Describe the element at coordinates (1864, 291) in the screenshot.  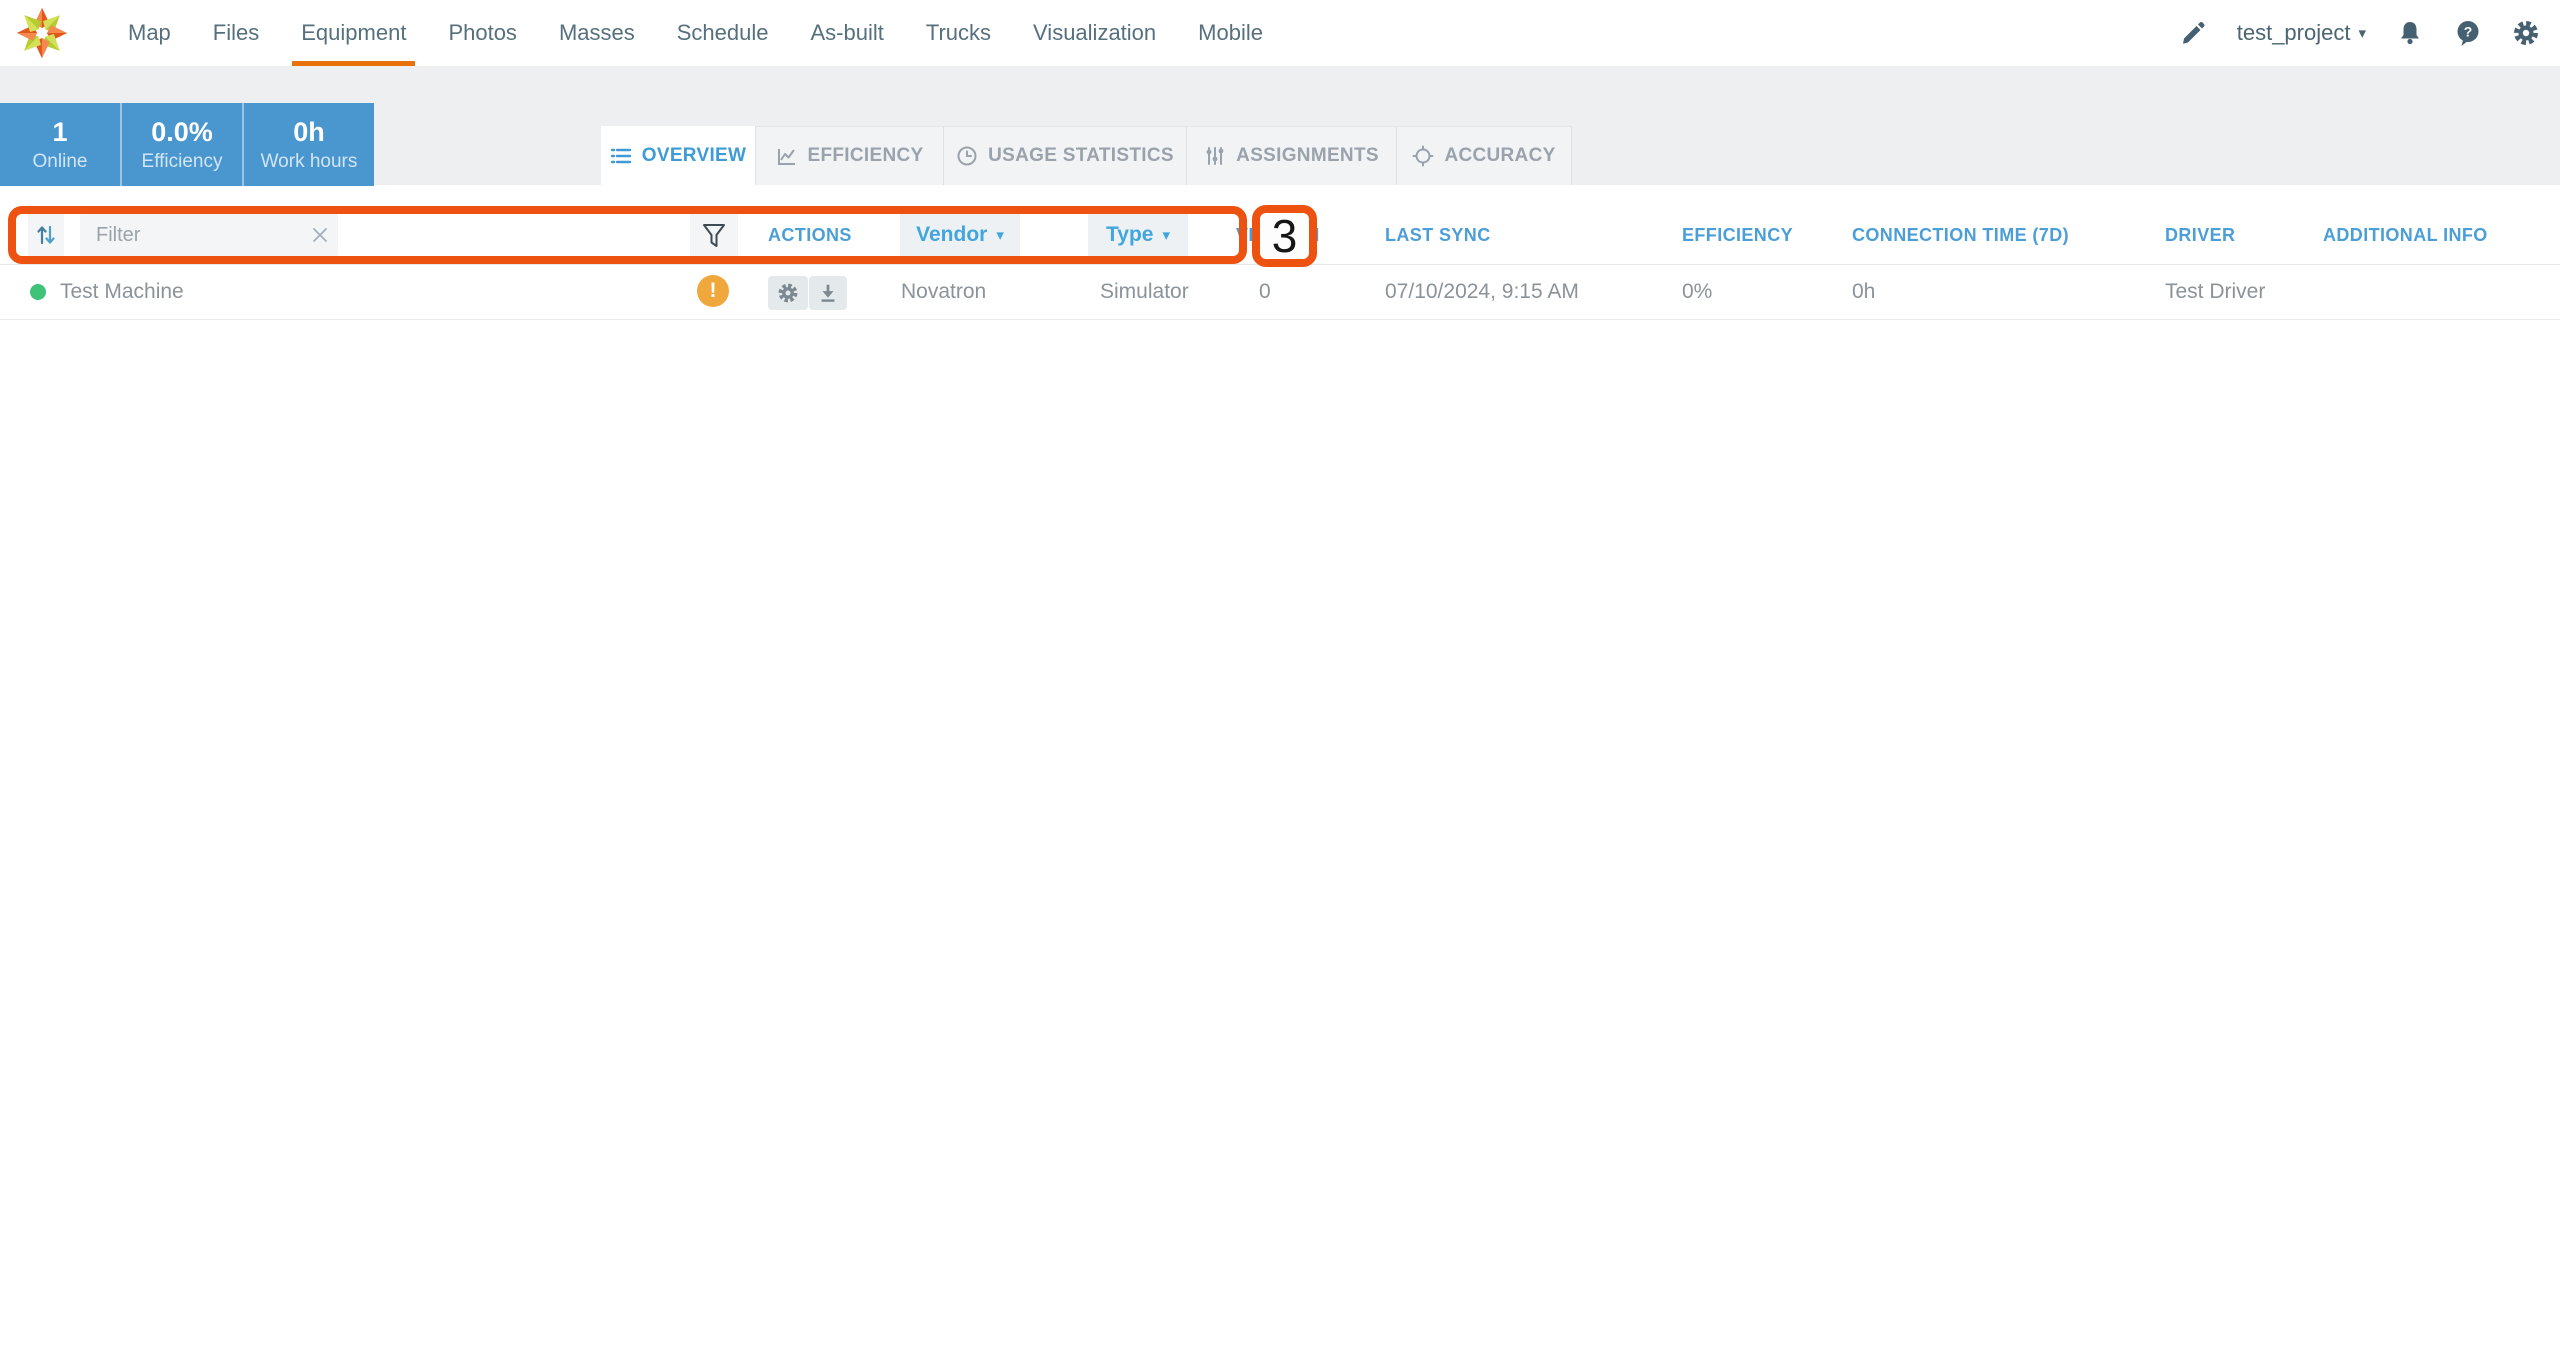
I see `cell-connection-time: 0h` at that location.